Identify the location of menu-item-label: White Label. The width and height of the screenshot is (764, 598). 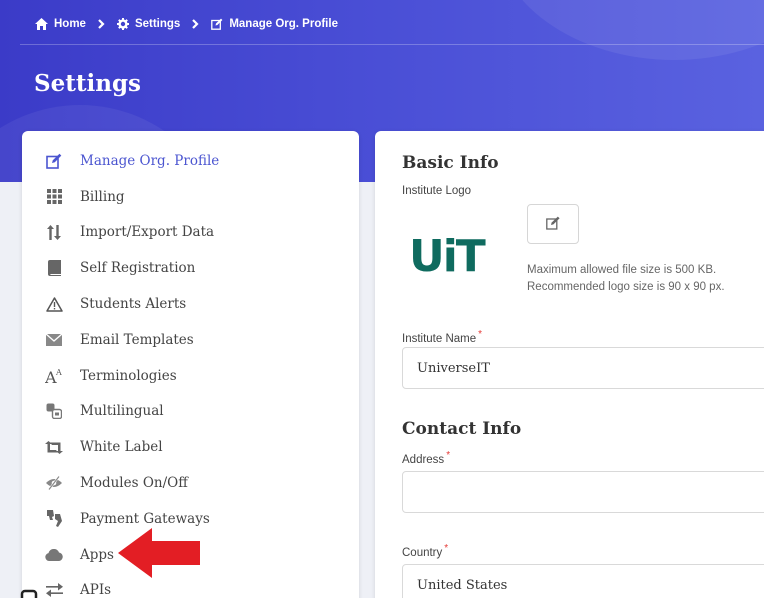
(121, 447).